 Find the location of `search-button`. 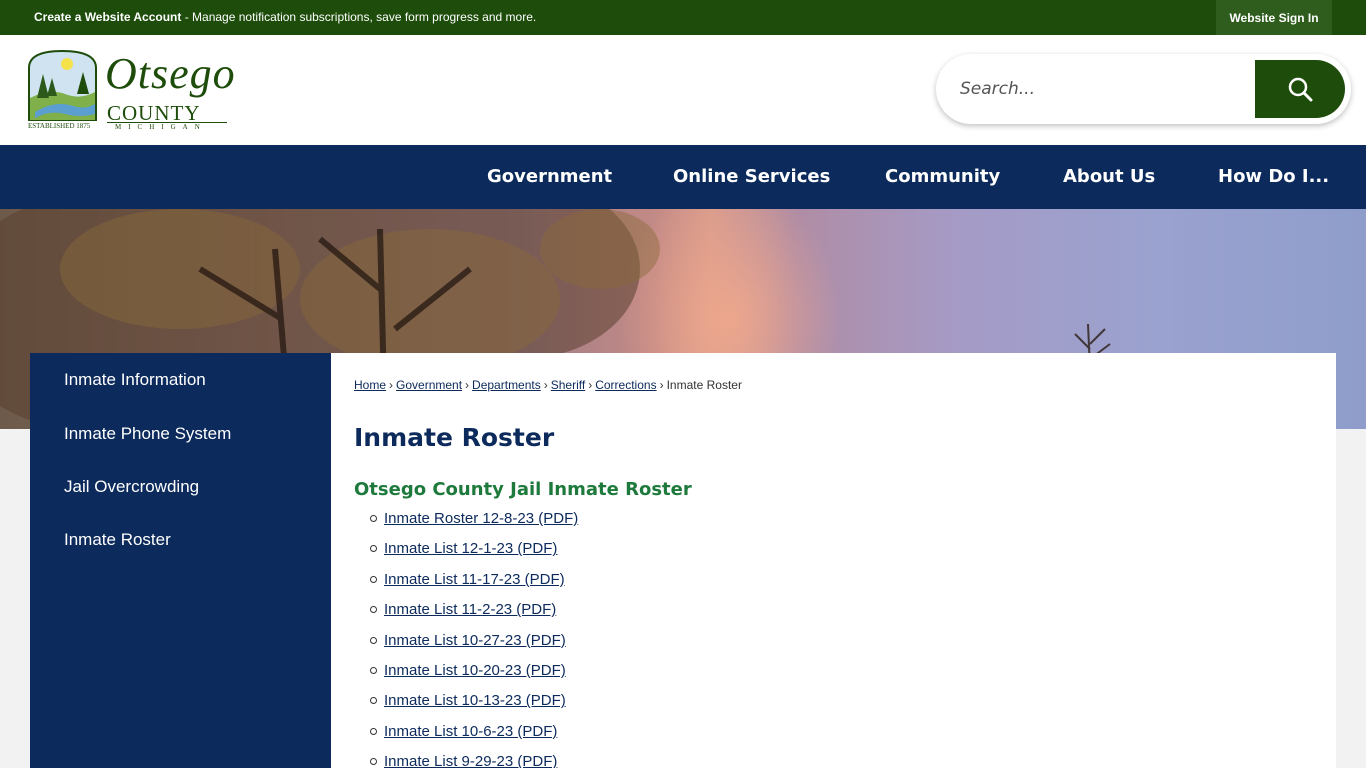

search-button is located at coordinates (1300, 89).